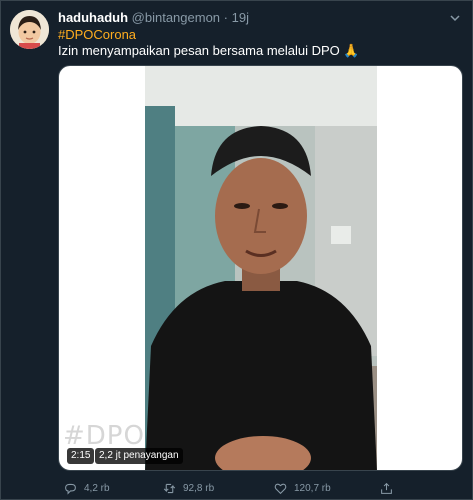 The width and height of the screenshot is (473, 500). Describe the element at coordinates (81, 456) in the screenshot. I see `video-duration-badge: 2:15` at that location.